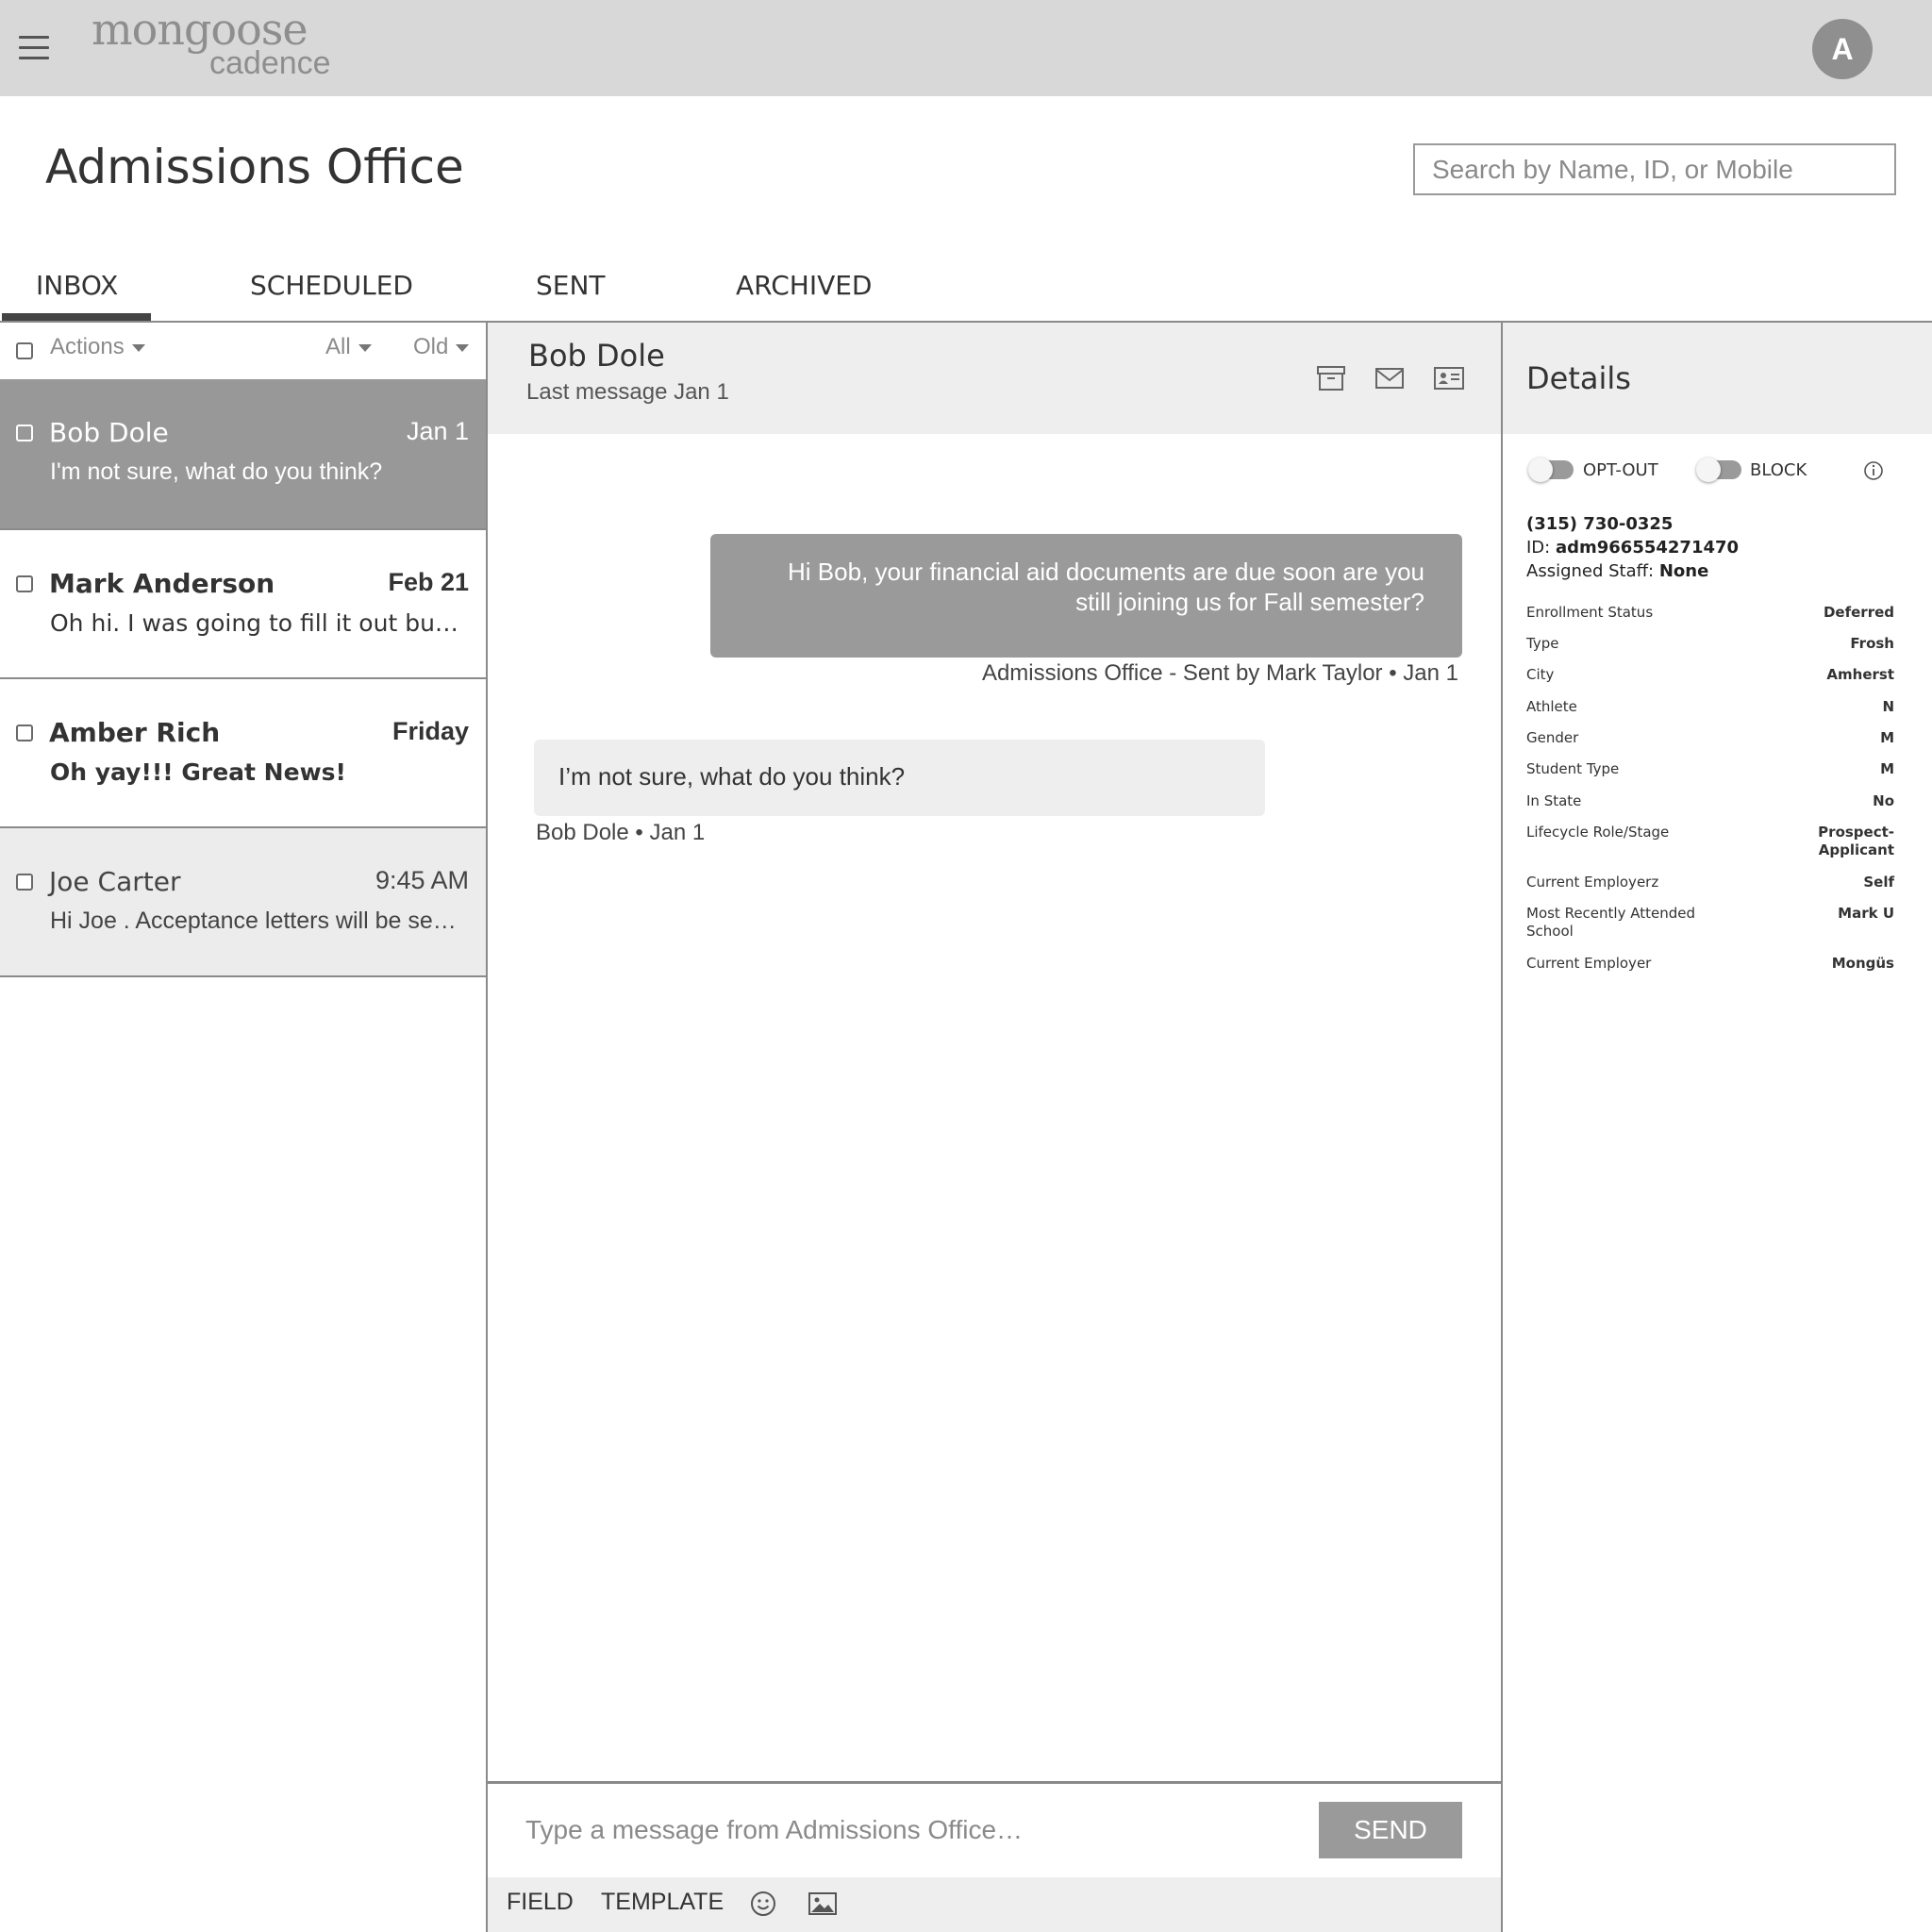  I want to click on block-toggle, so click(1719, 470).